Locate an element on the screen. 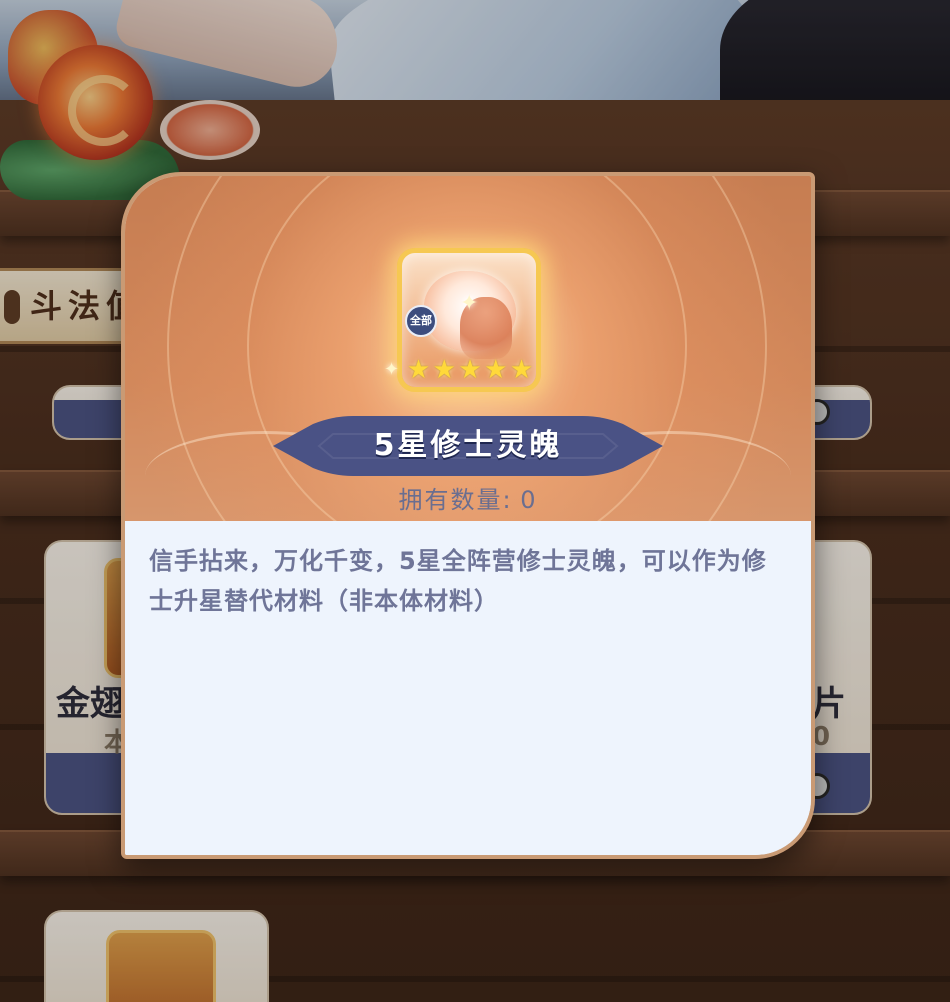 The image size is (950, 1002). owned-quantity: 拥有数量: 0 is located at coordinates (468, 500).